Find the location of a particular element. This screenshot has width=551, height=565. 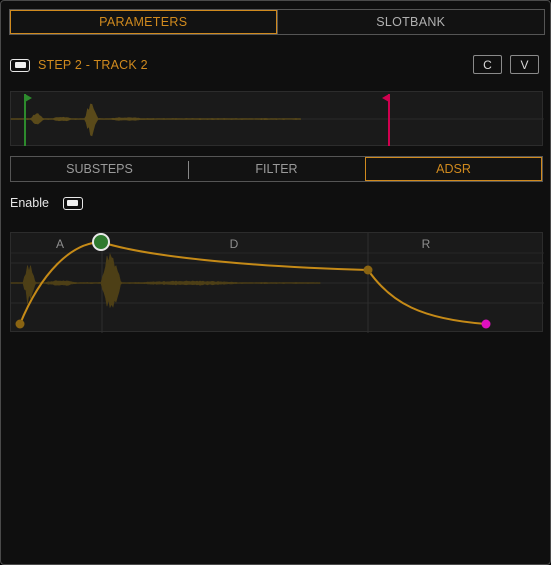

segment-label-release: R is located at coordinates (426, 244).